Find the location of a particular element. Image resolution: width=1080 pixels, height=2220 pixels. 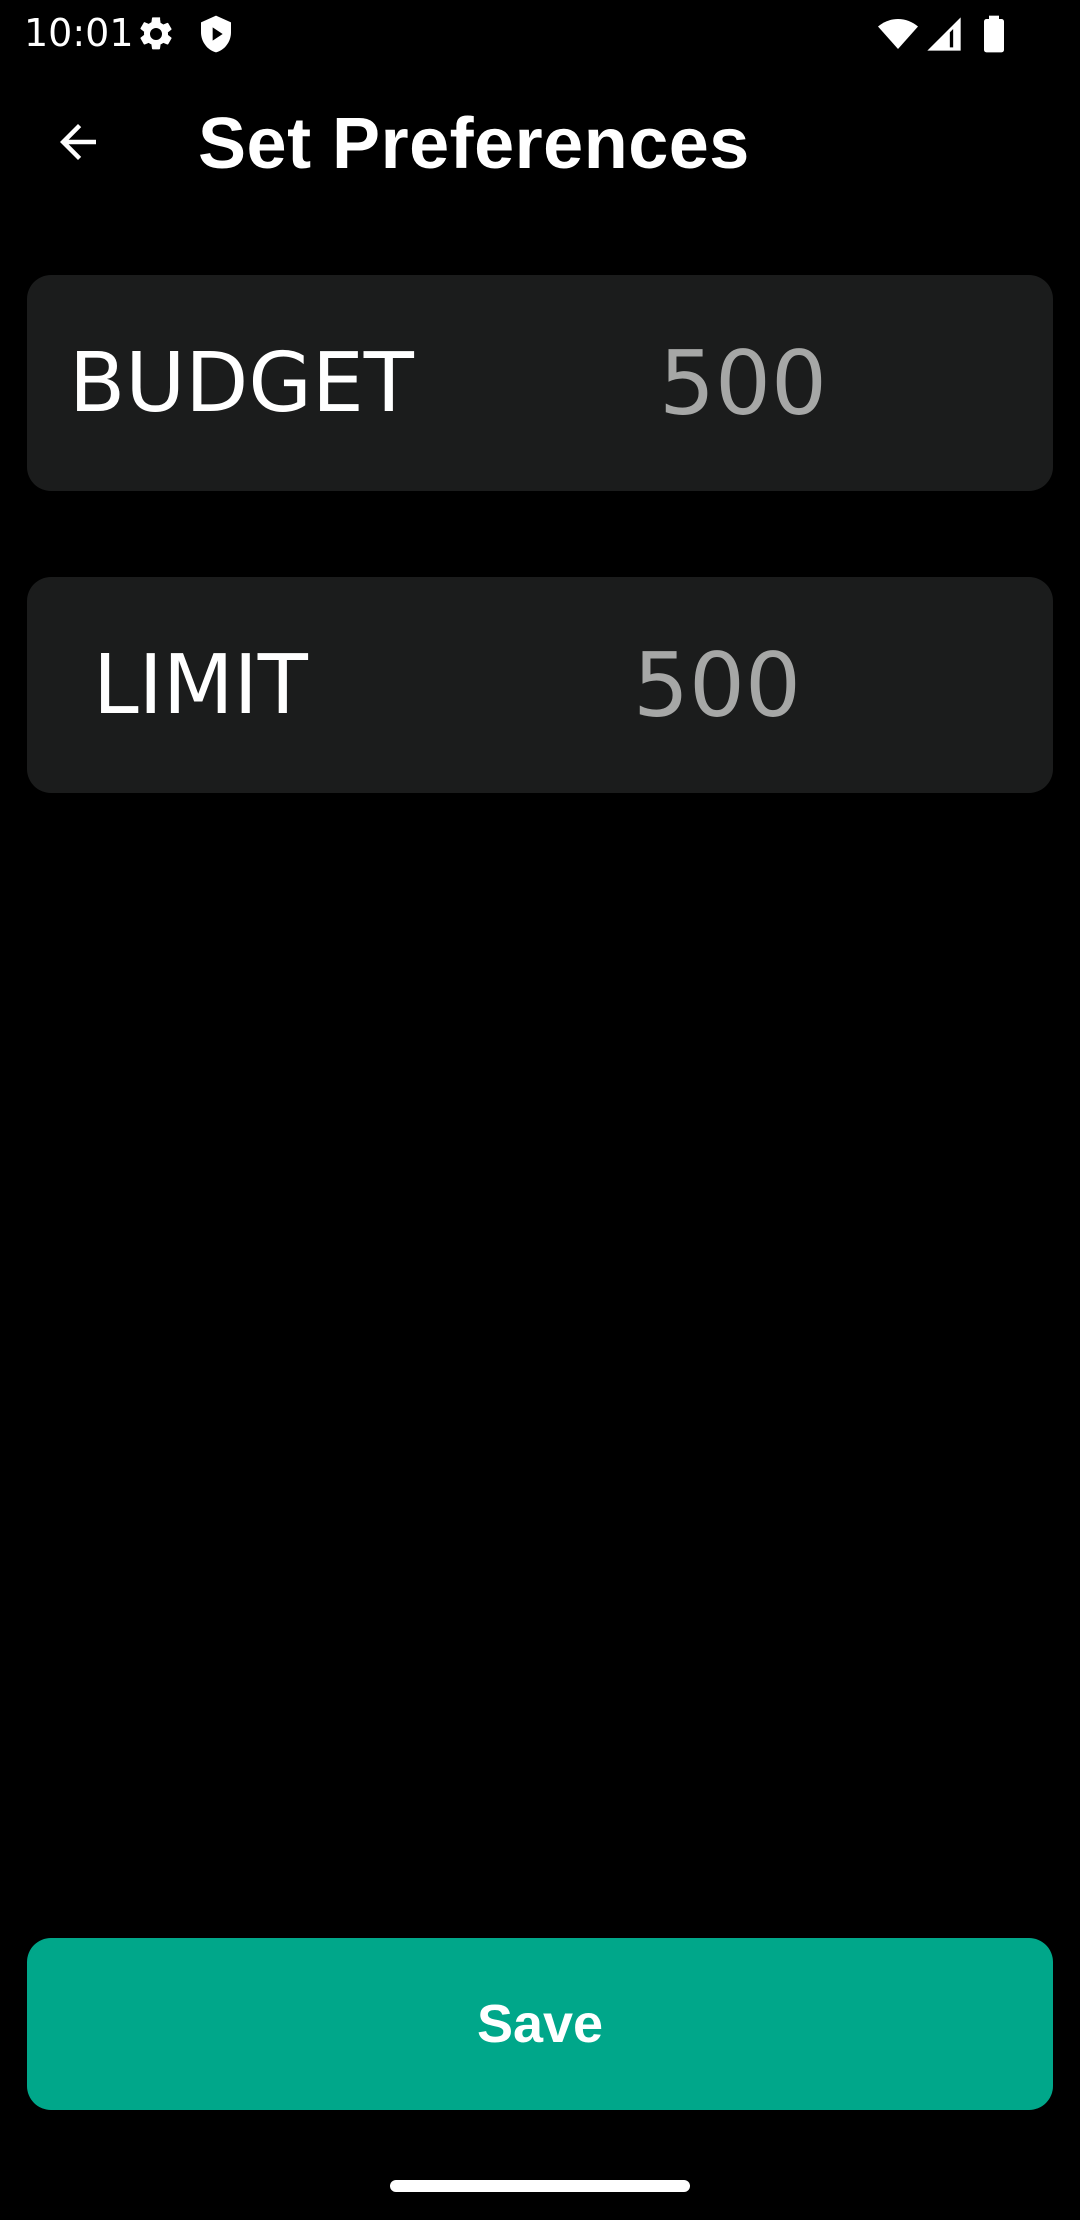

back-button is located at coordinates (78, 144).